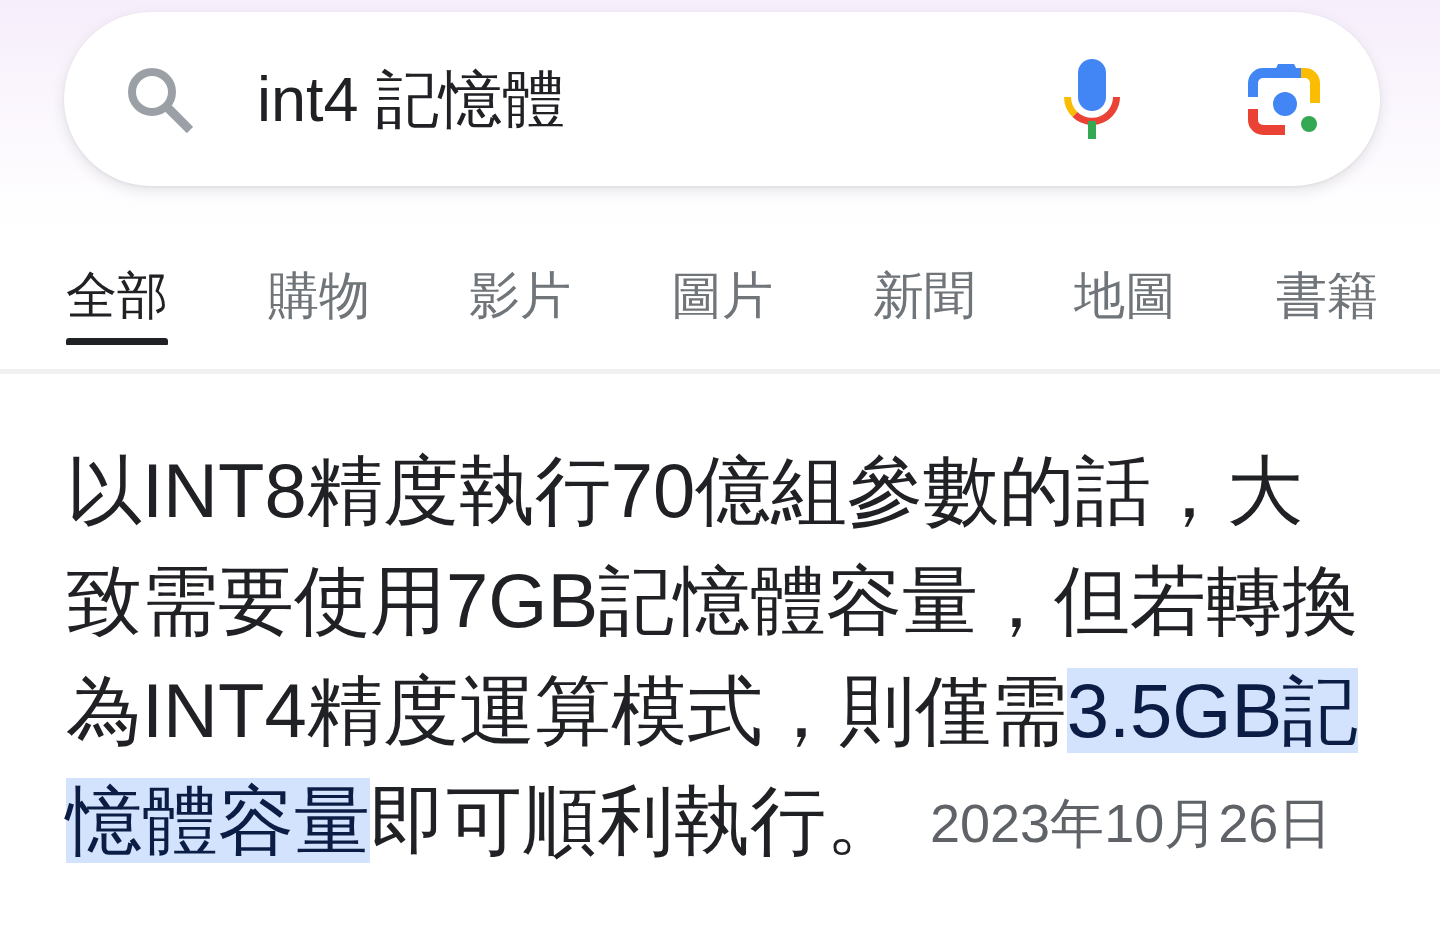 Image resolution: width=1440 pixels, height=931 pixels. I want to click on tab: 新聞, so click(923, 305).